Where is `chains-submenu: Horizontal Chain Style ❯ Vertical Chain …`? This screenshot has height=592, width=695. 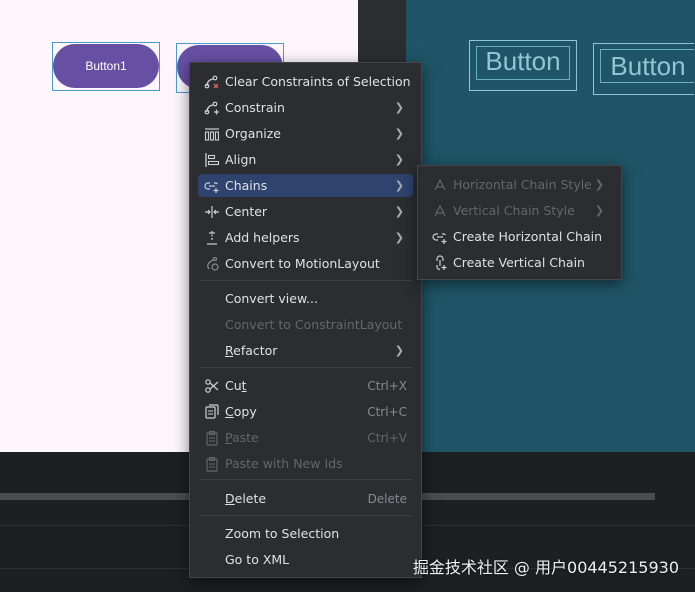 chains-submenu: Horizontal Chain Style ❯ Vertical Chain … is located at coordinates (519, 222).